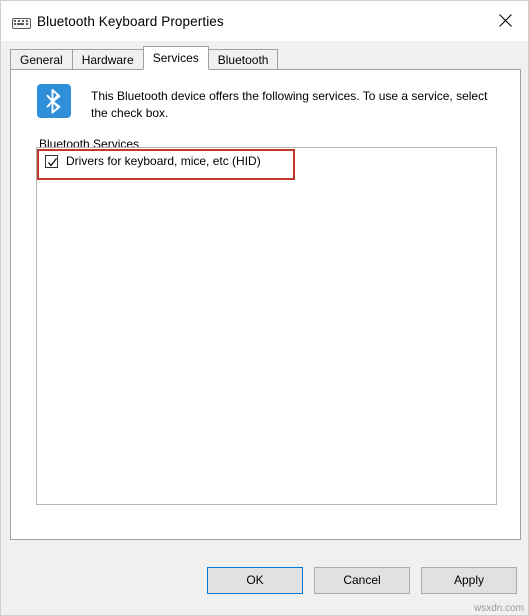 This screenshot has height=616, width=529. I want to click on tab-strip: General Hardware Services Bluetooth, so click(144, 58).